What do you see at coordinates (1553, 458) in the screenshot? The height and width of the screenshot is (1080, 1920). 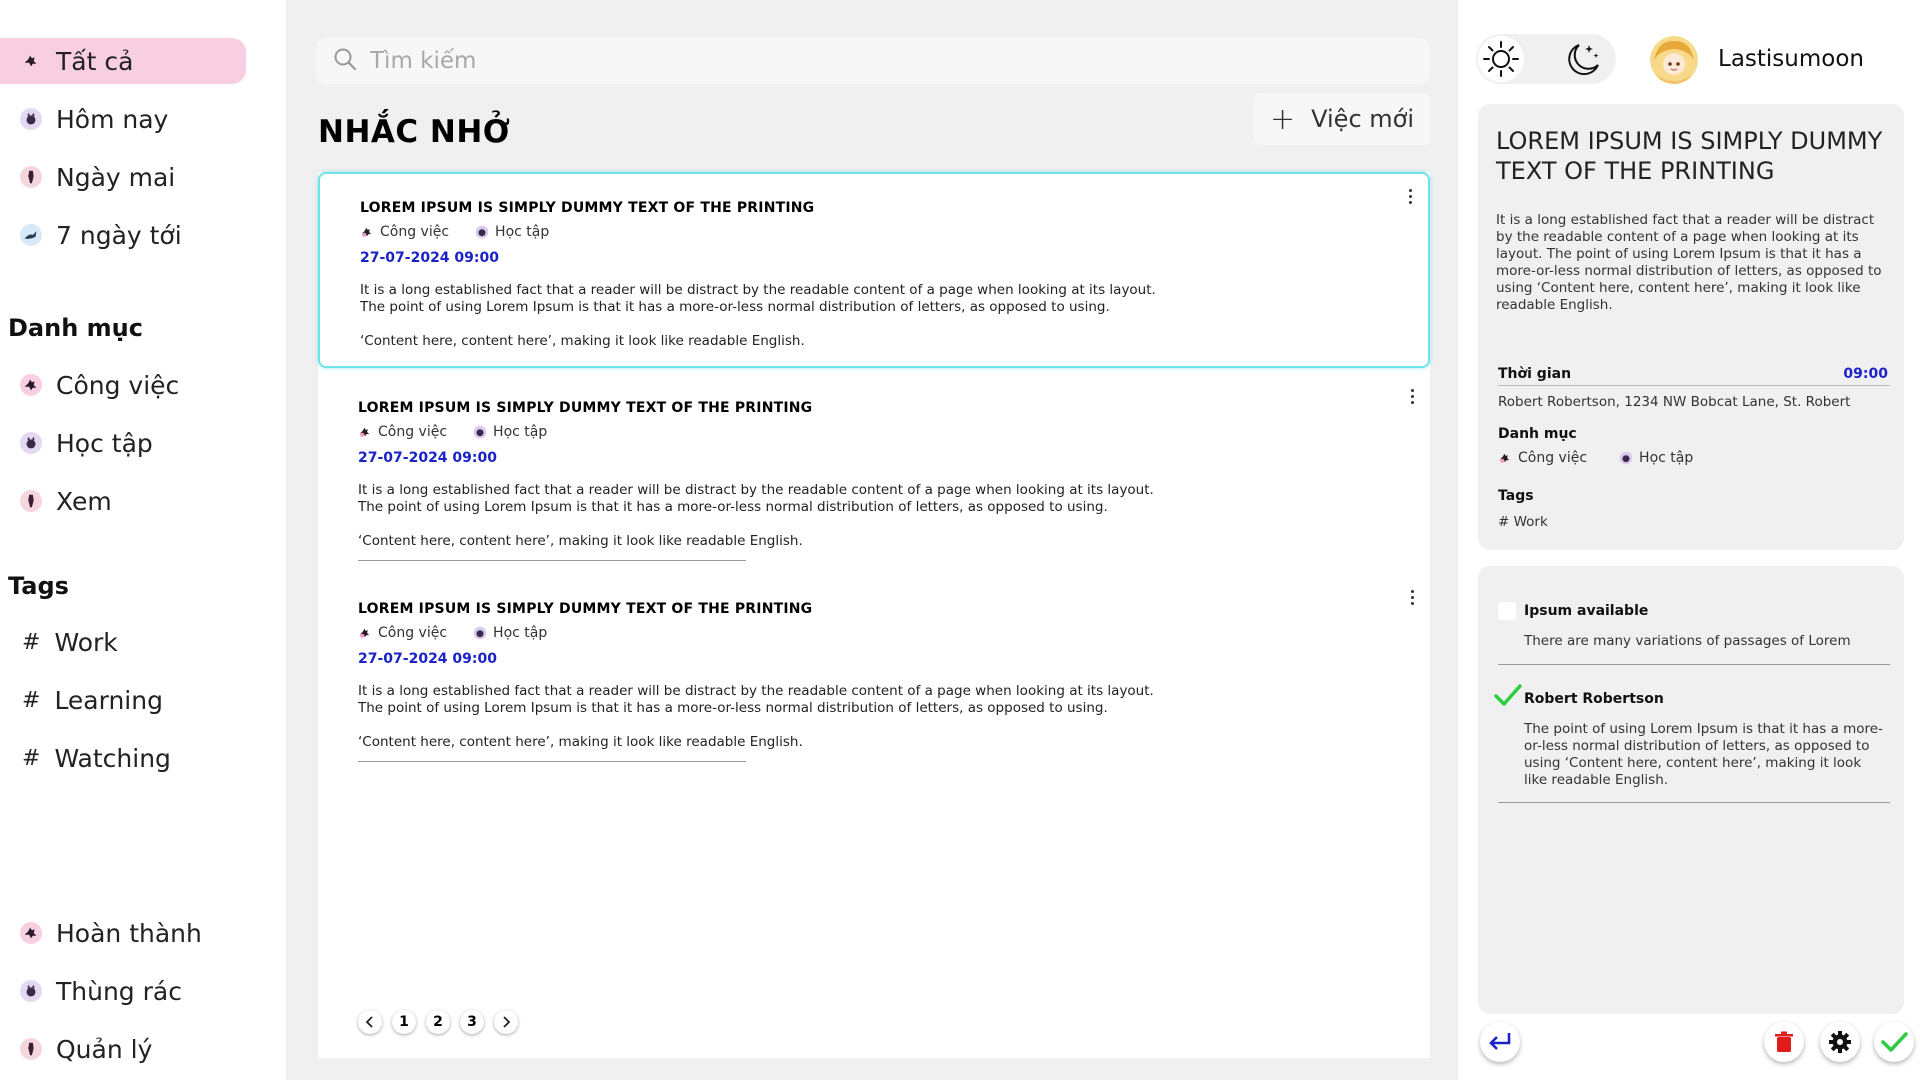 I see `detail-category-label: Công việc` at bounding box center [1553, 458].